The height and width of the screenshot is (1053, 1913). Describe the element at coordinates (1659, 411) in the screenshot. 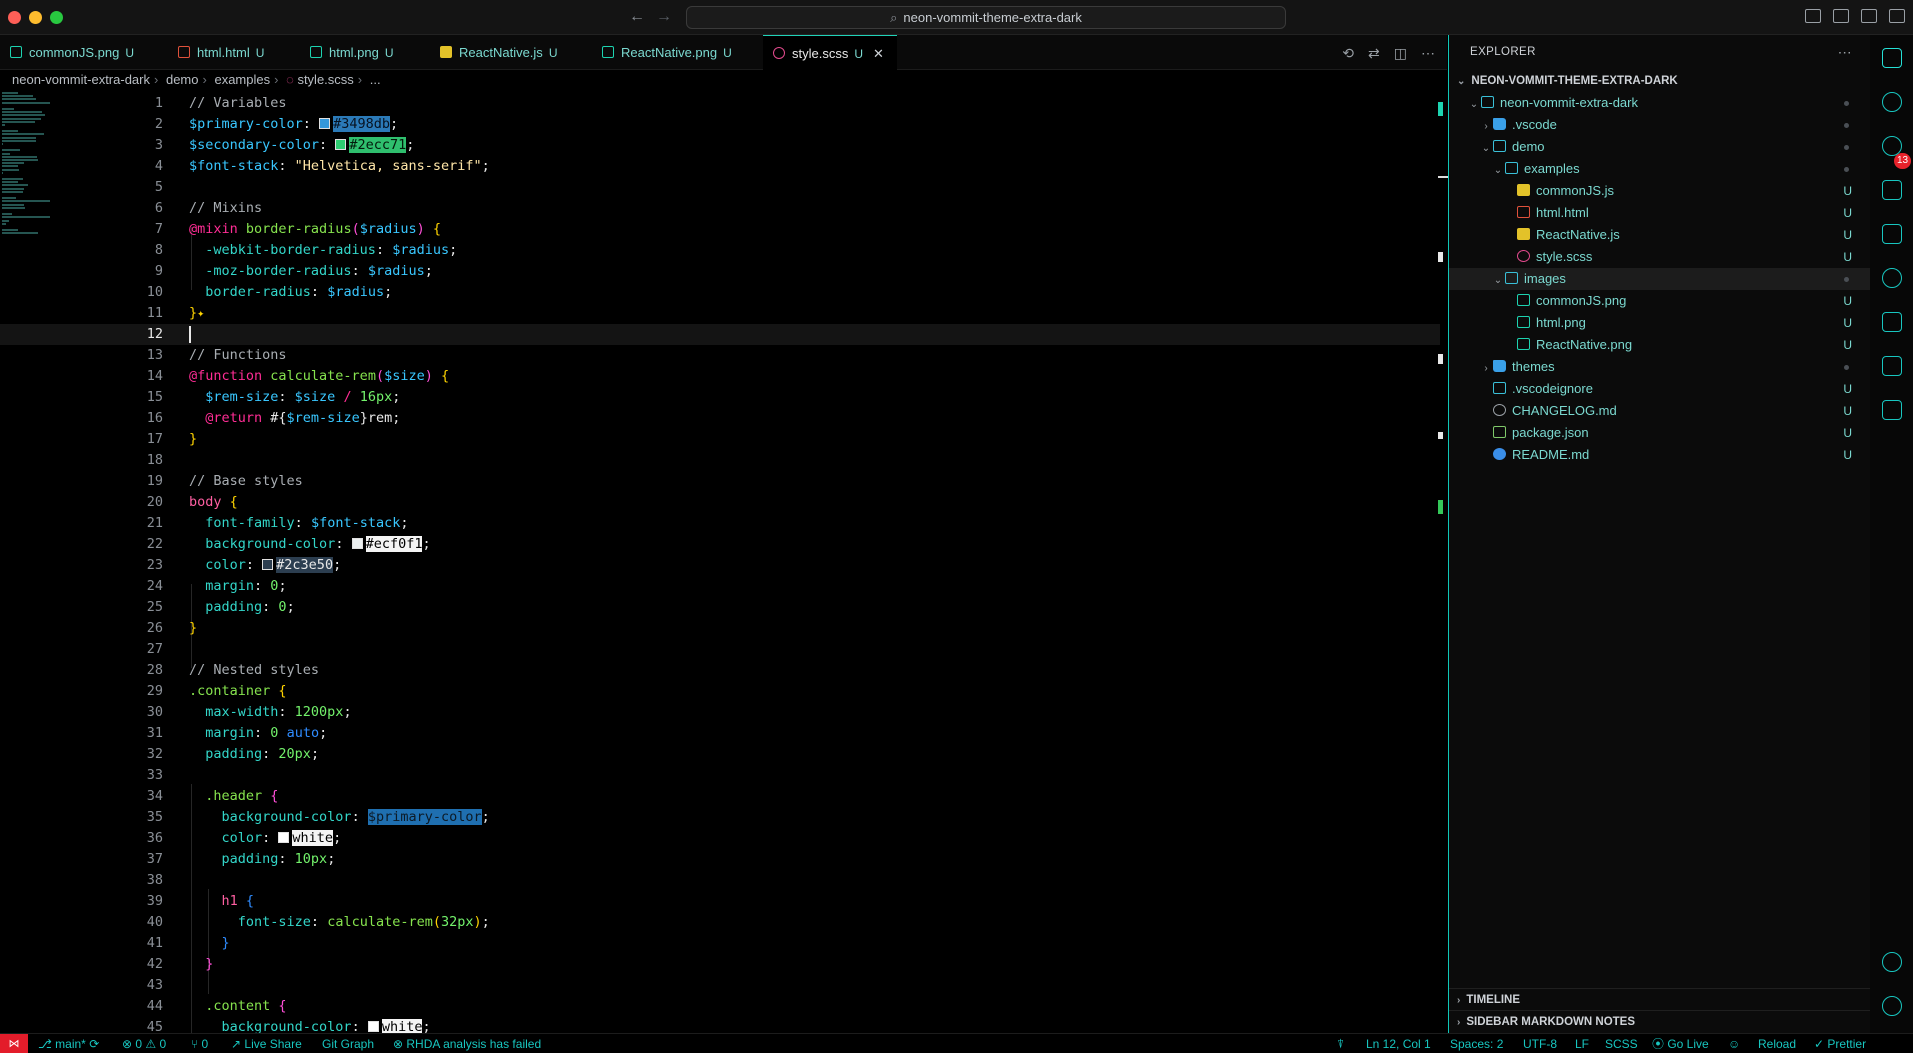

I see `tree-file: CHANGELOG.md U` at that location.